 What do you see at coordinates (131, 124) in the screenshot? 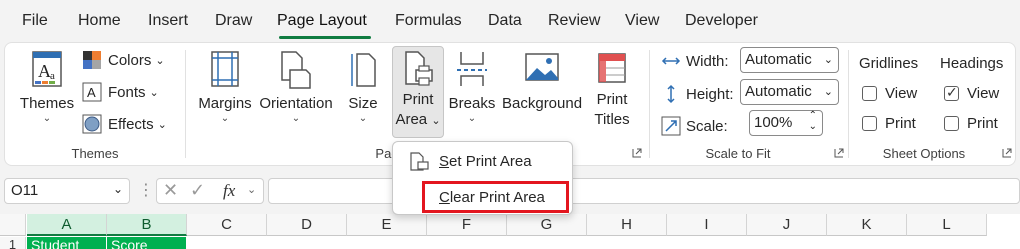
I see `effects-label: Effects` at bounding box center [131, 124].